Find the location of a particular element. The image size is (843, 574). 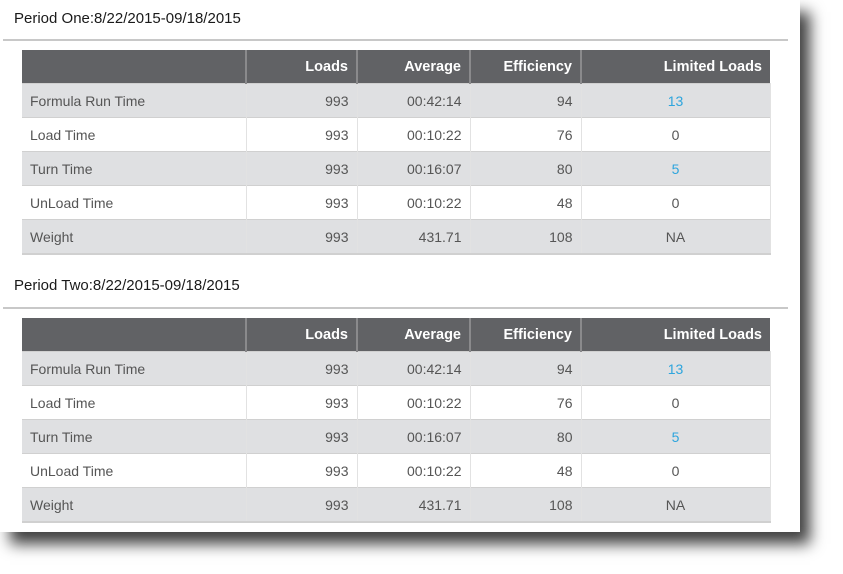

period-one-divider is located at coordinates (395, 40).